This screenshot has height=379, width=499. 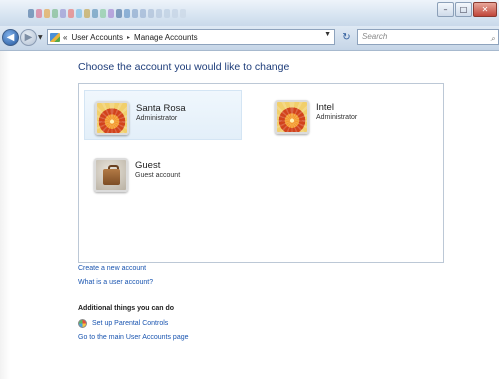 I want to click on account-tile-guest: Guest Guest account, so click(x=163, y=173).